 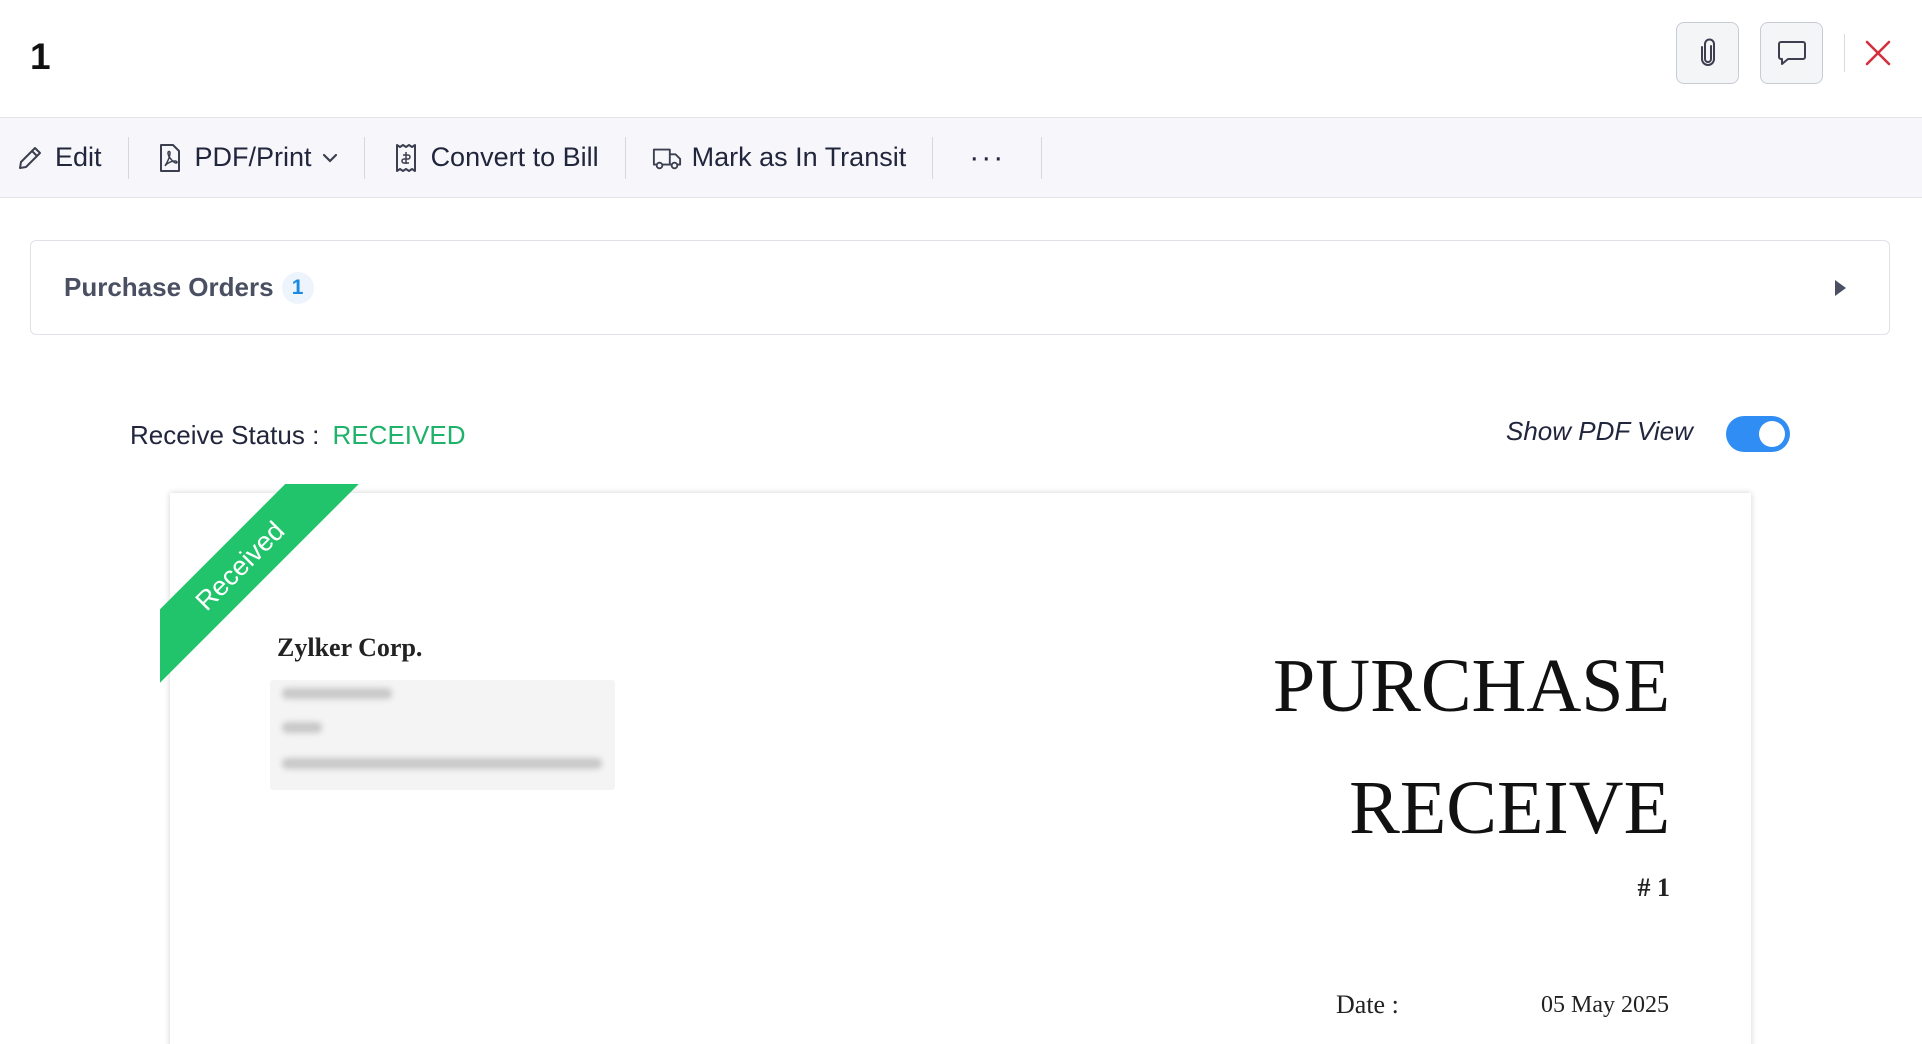 I want to click on toggle-knob, so click(x=1772, y=434).